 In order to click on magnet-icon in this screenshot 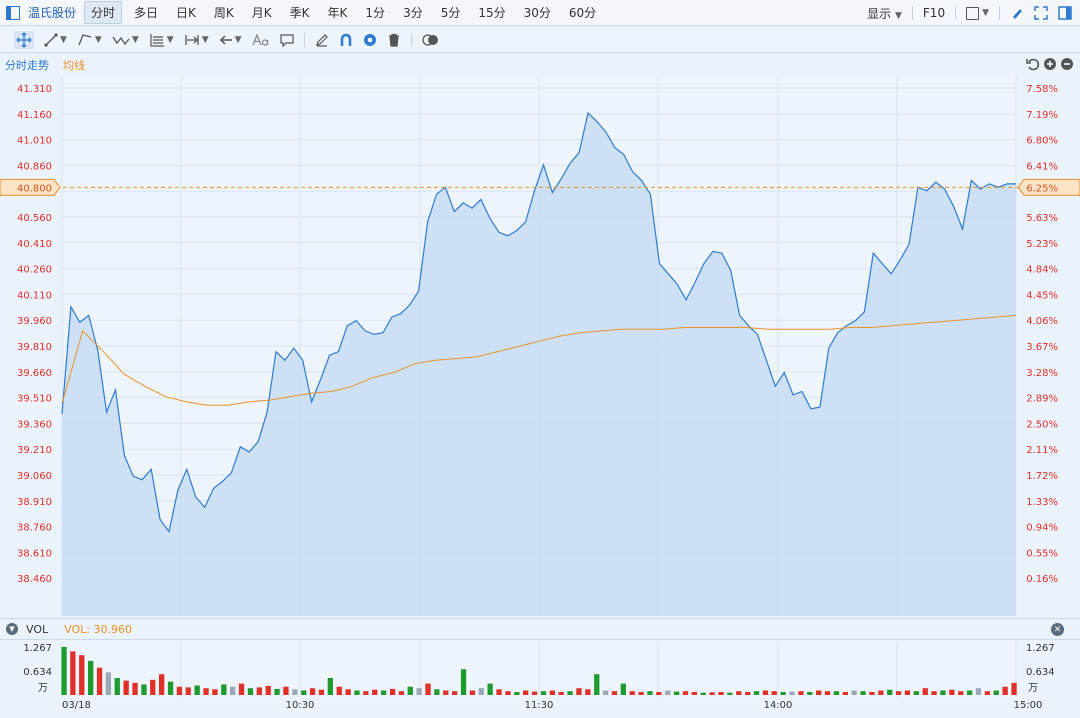, I will do `click(345, 39)`.